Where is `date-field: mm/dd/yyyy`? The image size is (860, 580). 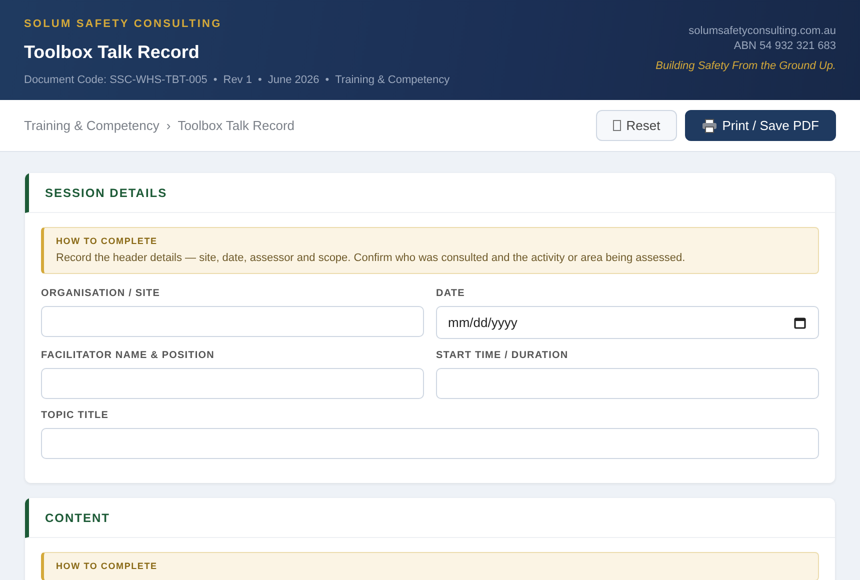
date-field: mm/dd/yyyy is located at coordinates (627, 322).